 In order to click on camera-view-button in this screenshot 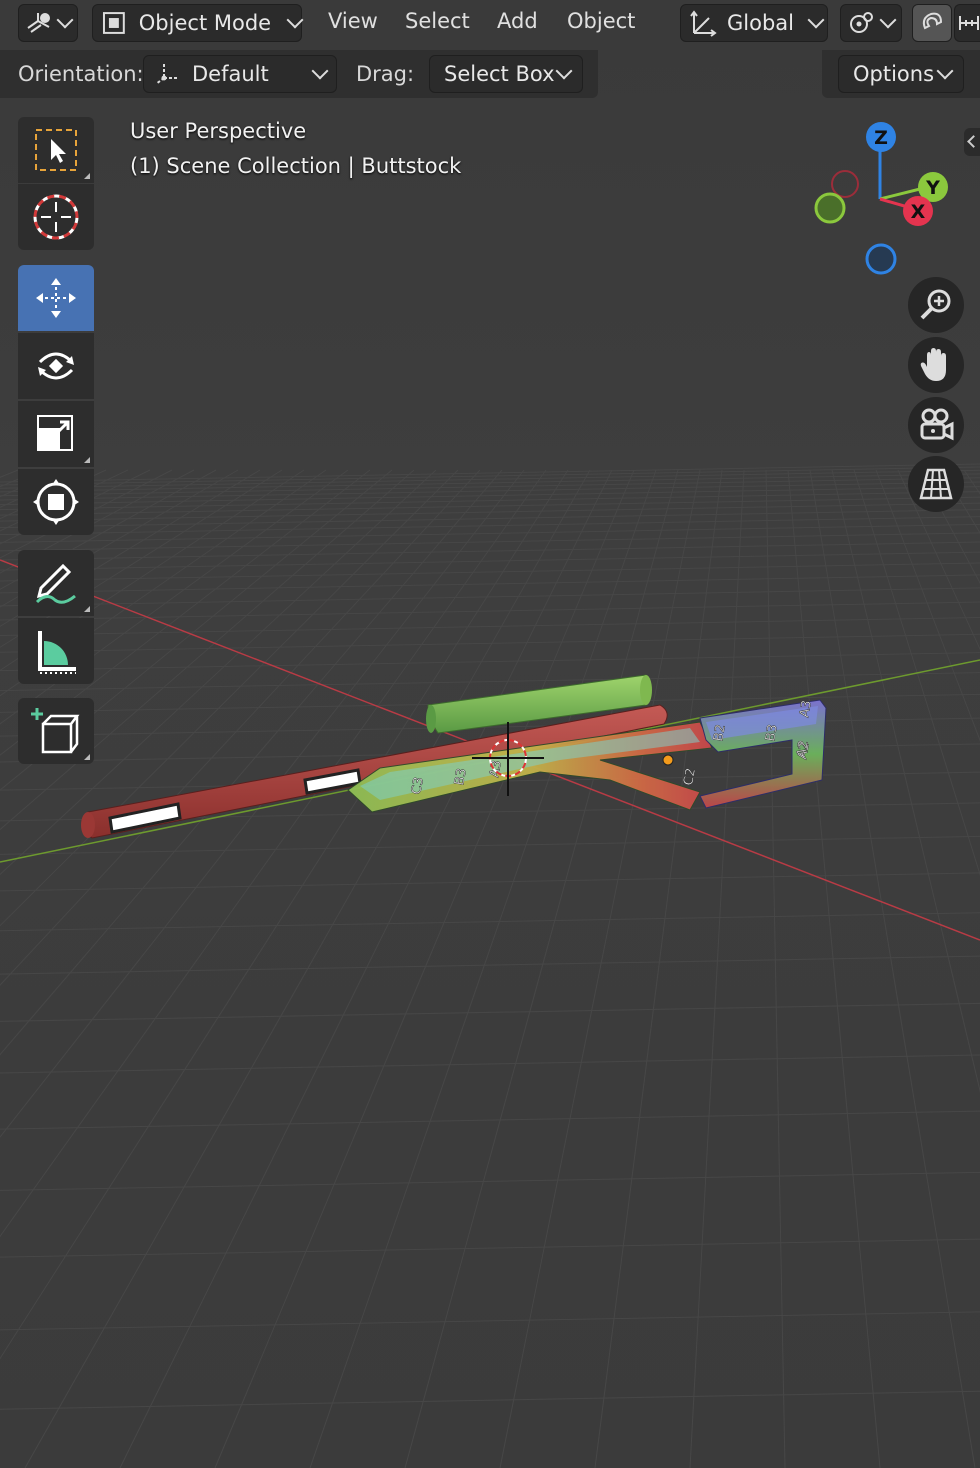, I will do `click(936, 425)`.